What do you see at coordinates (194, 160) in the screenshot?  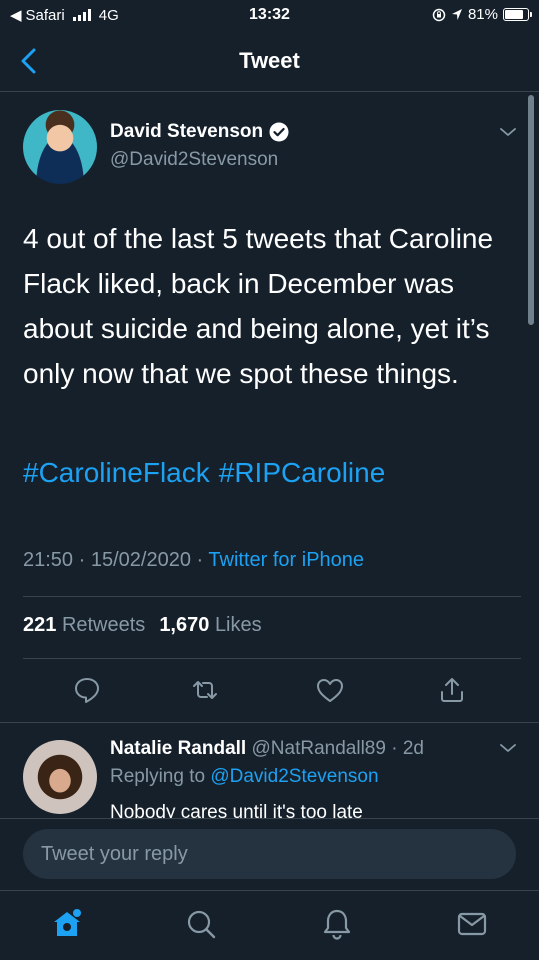 I see `author-handle: @David2Stevenson` at bounding box center [194, 160].